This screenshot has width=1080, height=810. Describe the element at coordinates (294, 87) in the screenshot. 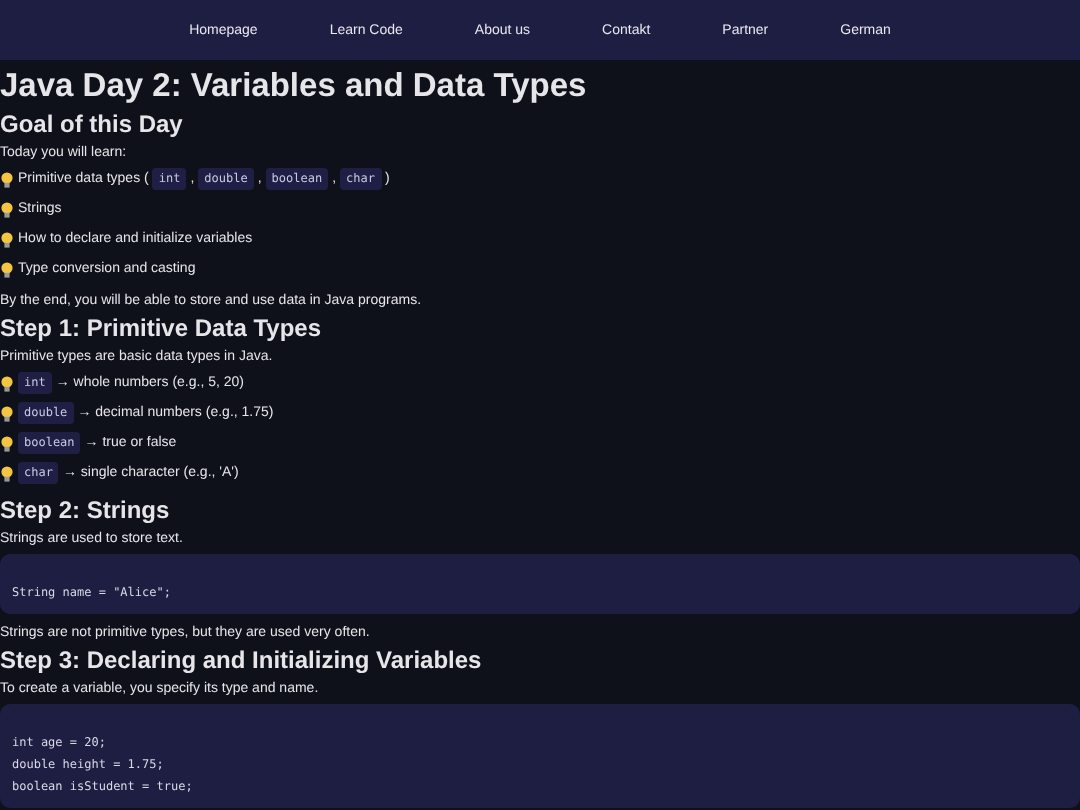

I see `page-title: Java Day 2: Variables and Data Types` at that location.